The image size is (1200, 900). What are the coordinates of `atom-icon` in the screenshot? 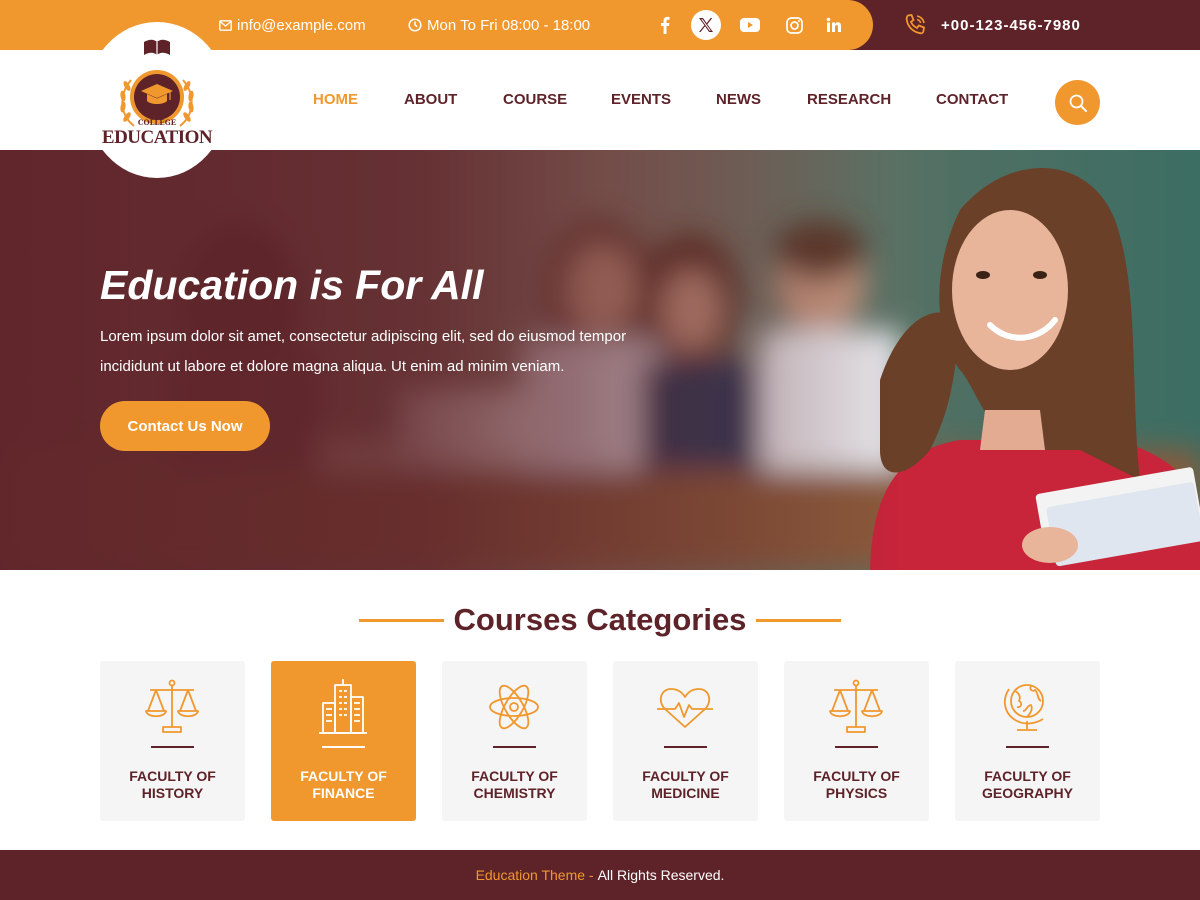 It's located at (514, 707).